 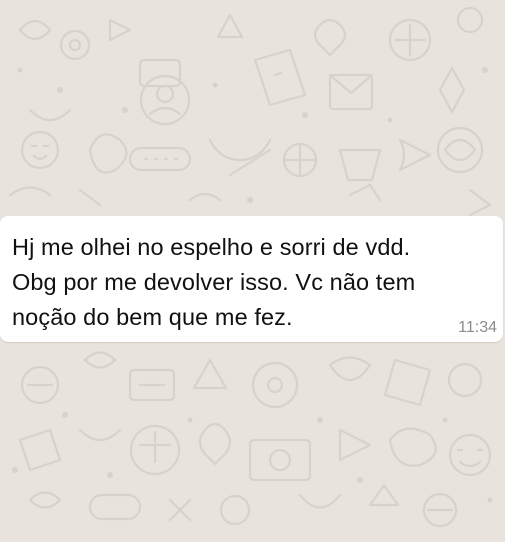 What do you see at coordinates (211, 247) in the screenshot?
I see `message-line: Hj me olhei no espelho e sorri de vdd.` at bounding box center [211, 247].